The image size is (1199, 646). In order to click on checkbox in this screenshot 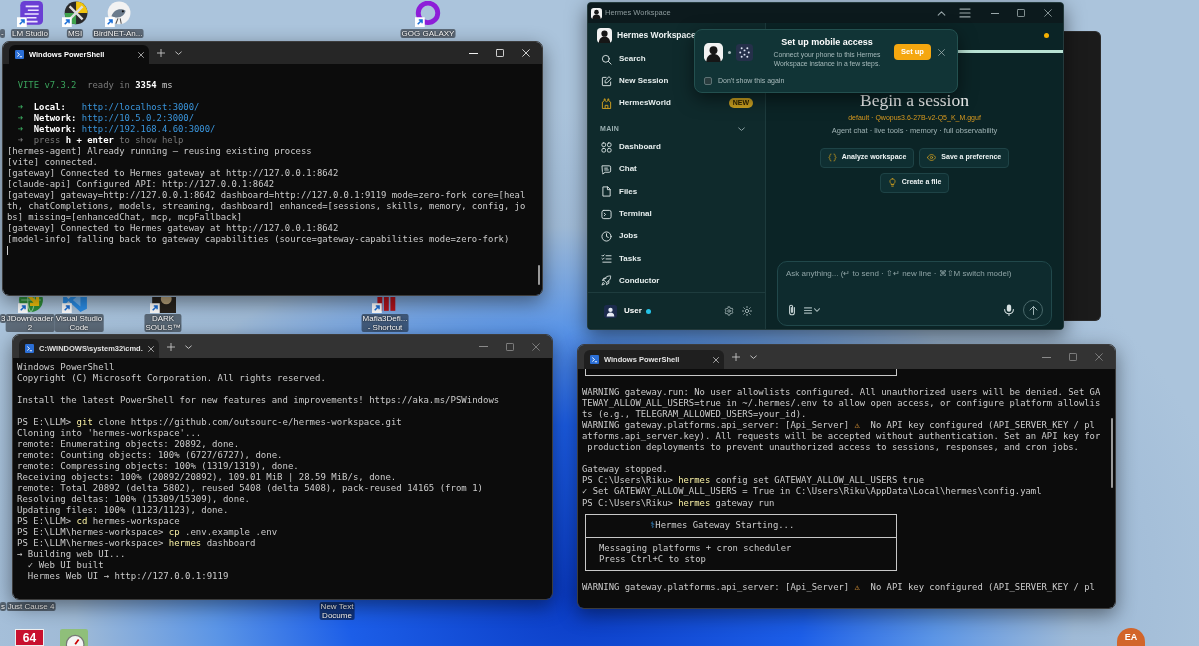, I will do `click(708, 81)`.